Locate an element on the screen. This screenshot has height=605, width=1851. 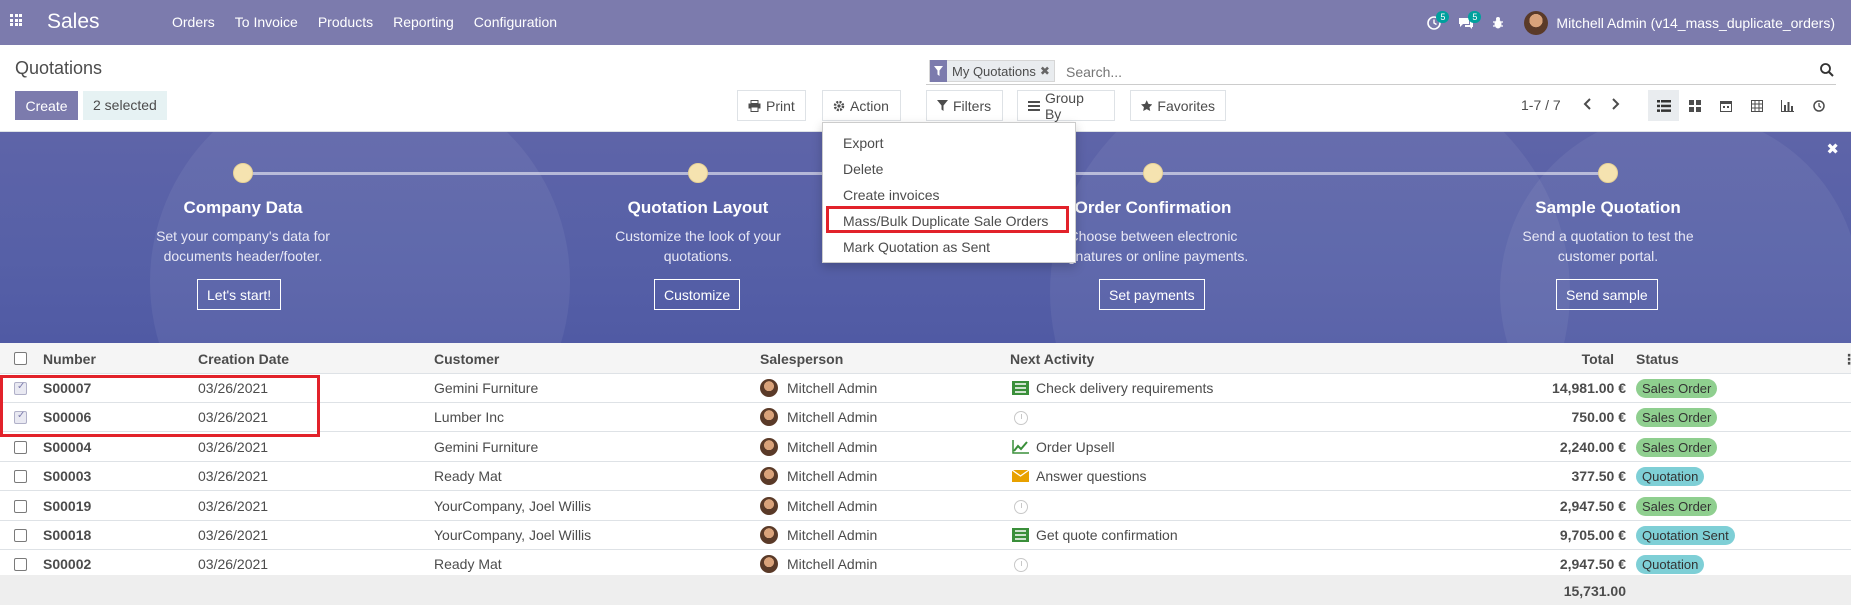
step-description: Customize the look of your quotations. is located at coordinates (698, 246).